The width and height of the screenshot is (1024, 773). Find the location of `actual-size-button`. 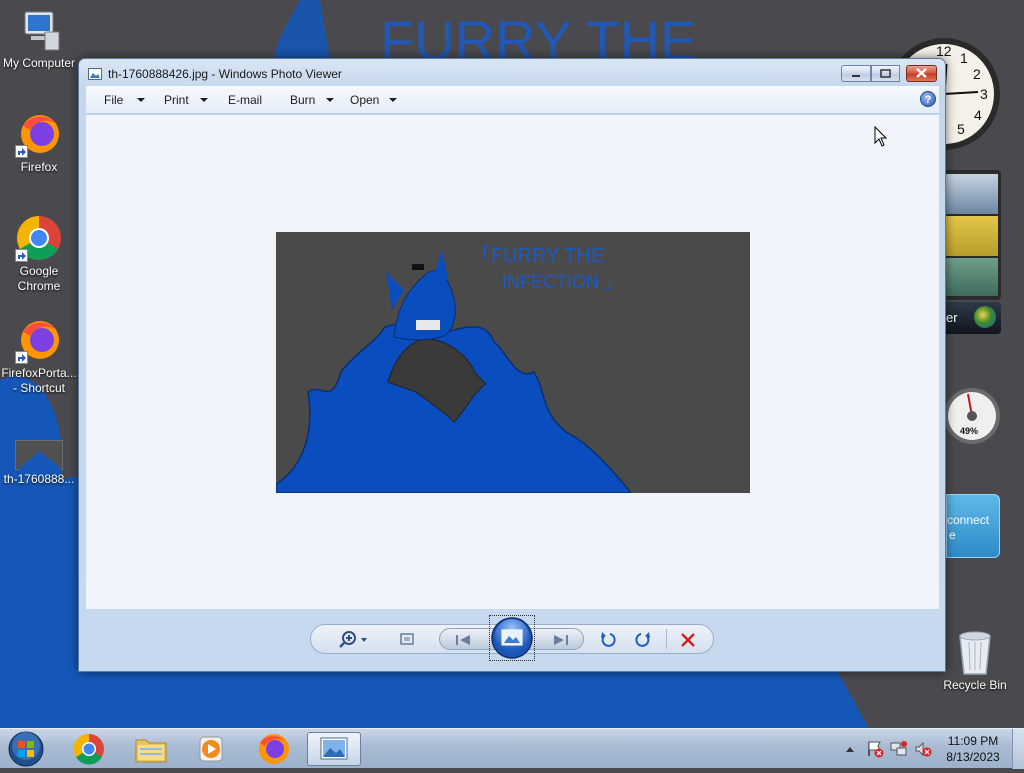

actual-size-button is located at coordinates (407, 639).